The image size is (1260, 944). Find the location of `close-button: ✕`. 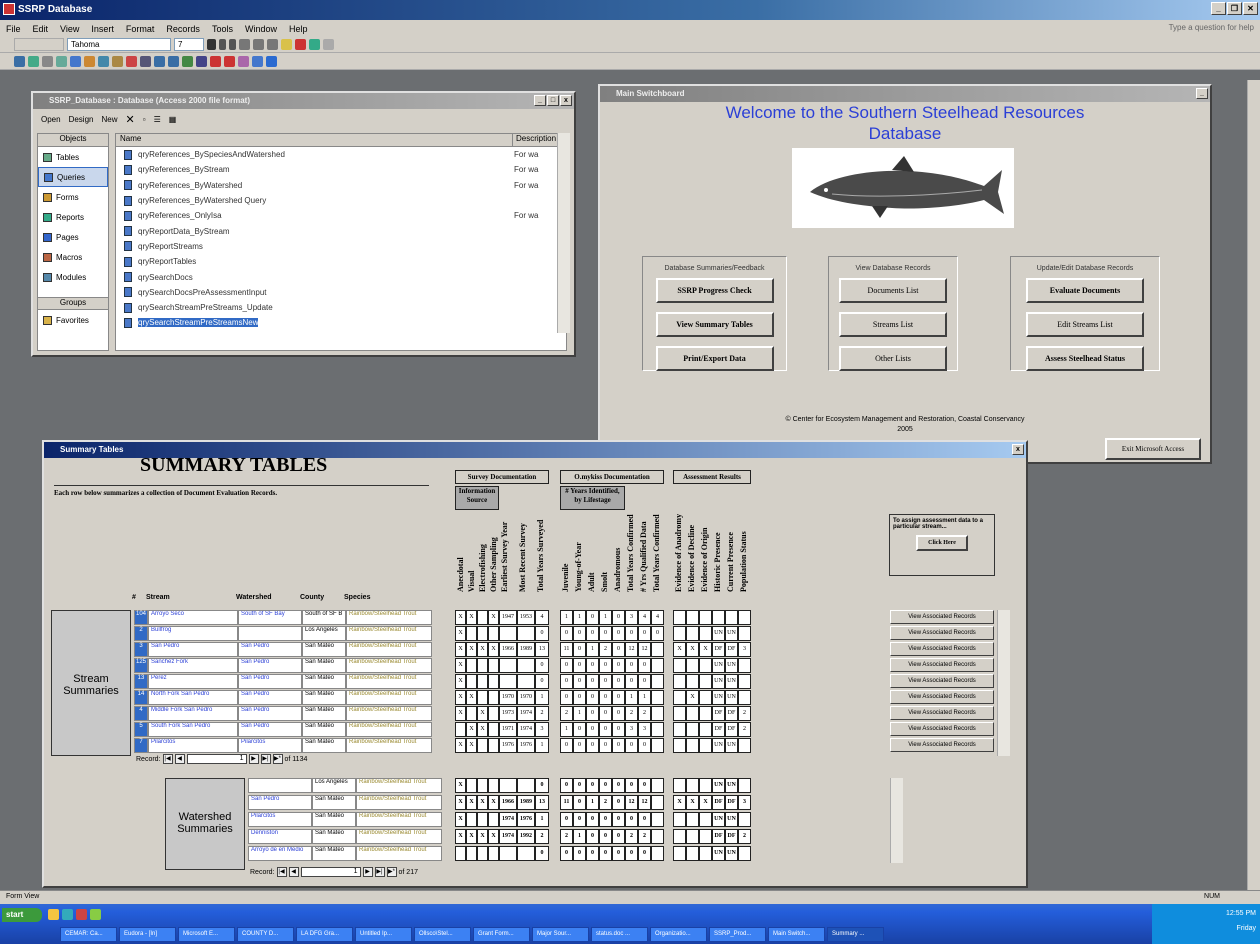

close-button: ✕ is located at coordinates (1250, 8).